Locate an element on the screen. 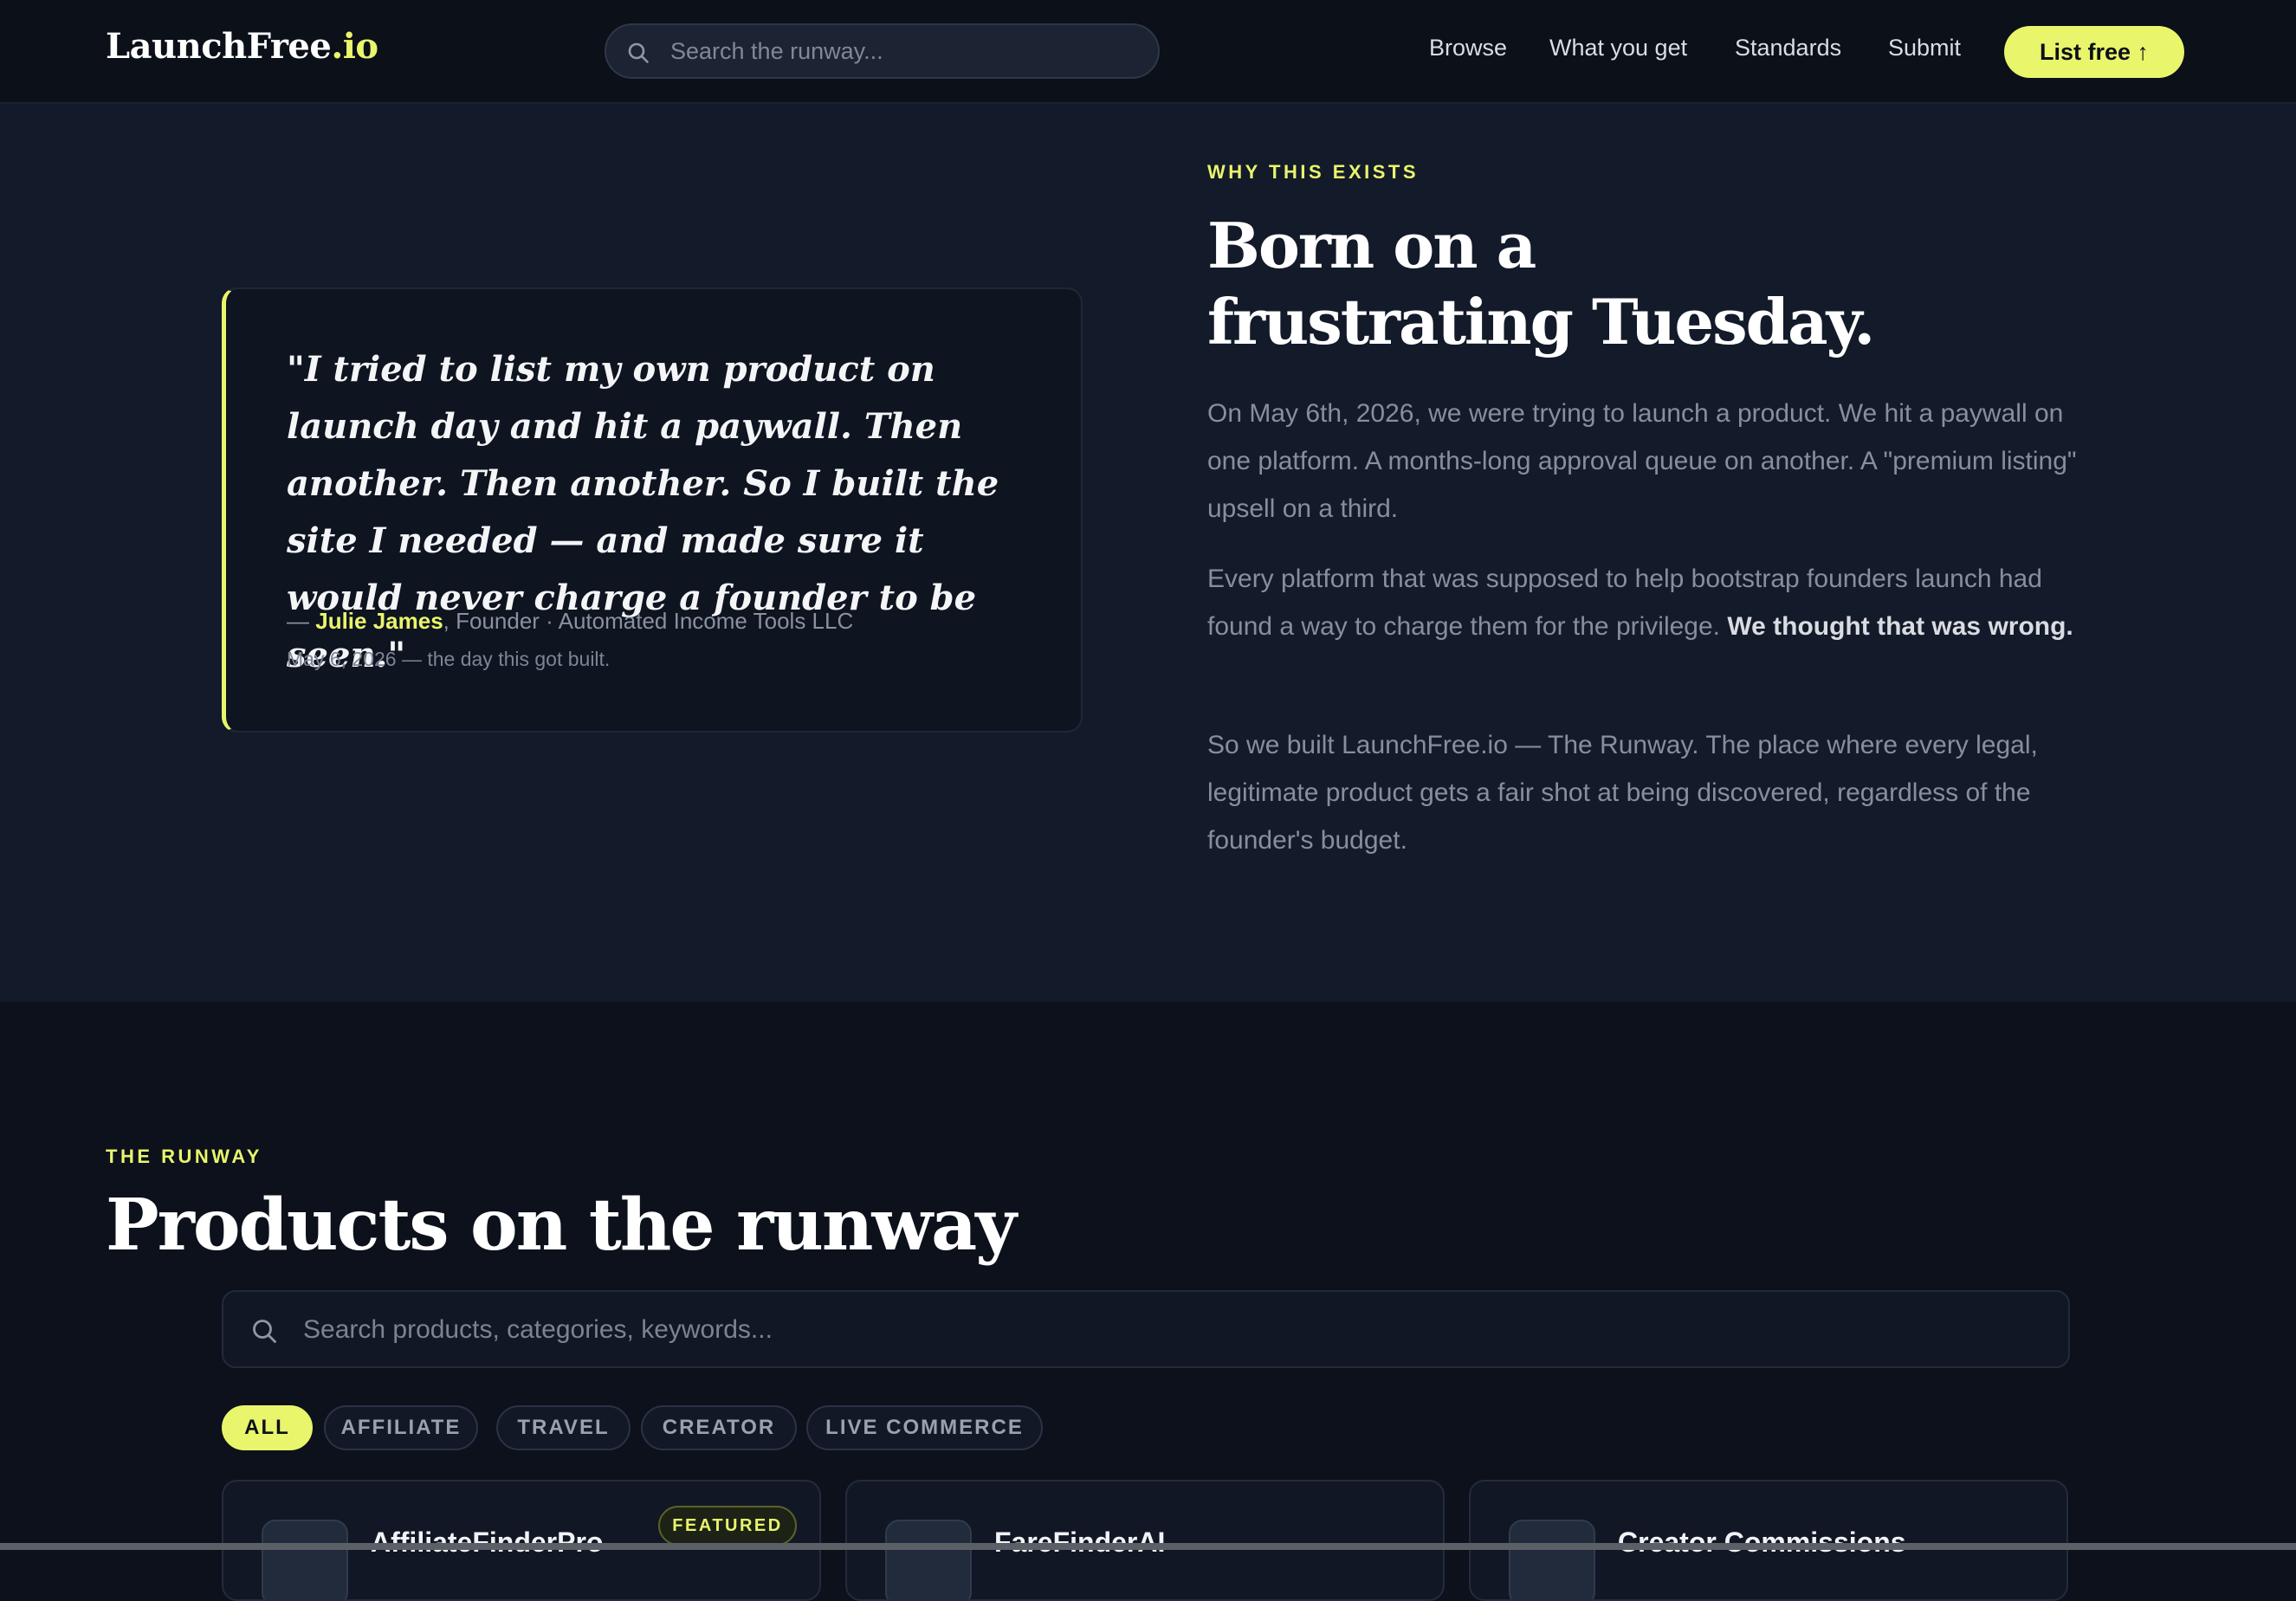 The width and height of the screenshot is (2296, 1601). logo-main: LaunchFree is located at coordinates (219, 46).